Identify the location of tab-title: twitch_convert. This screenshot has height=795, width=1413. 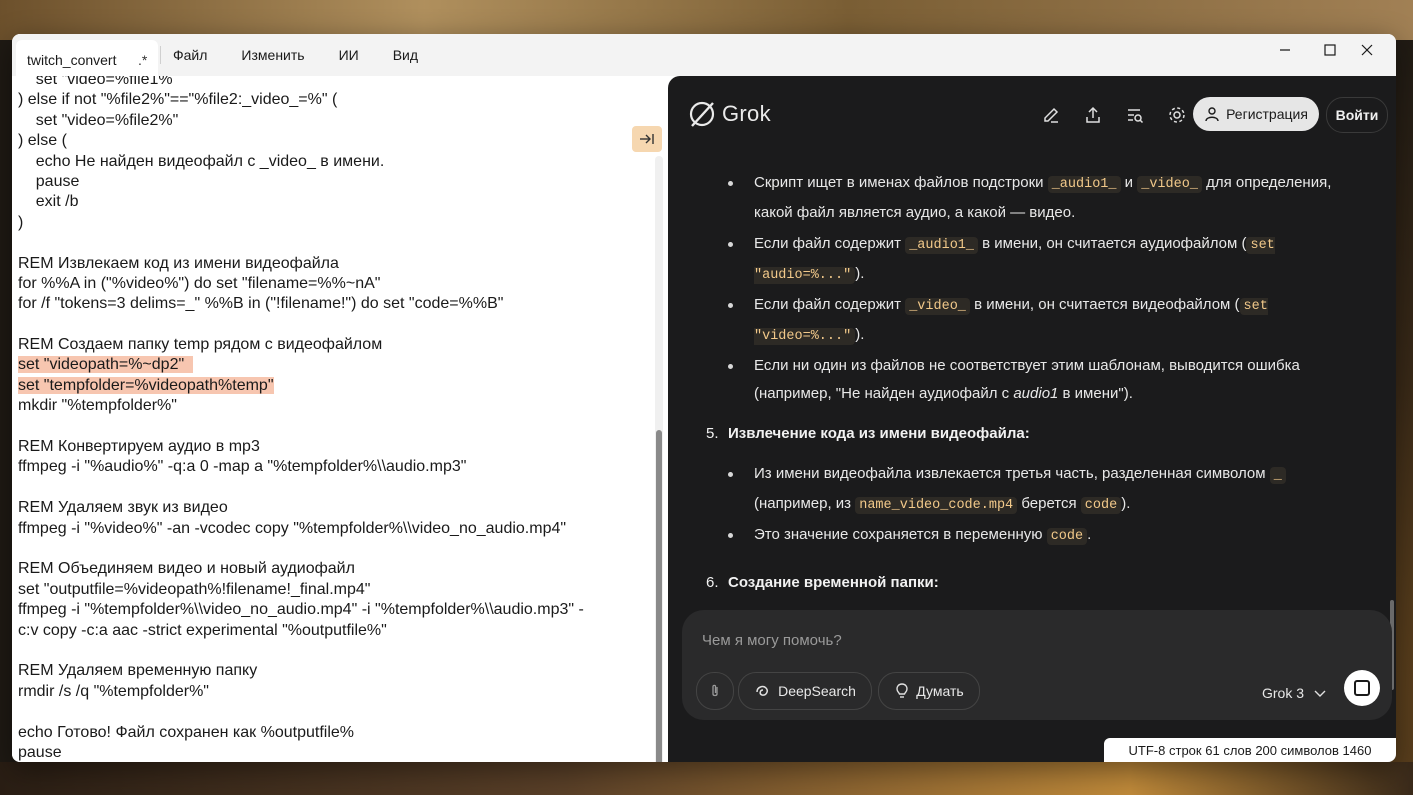
(72, 60).